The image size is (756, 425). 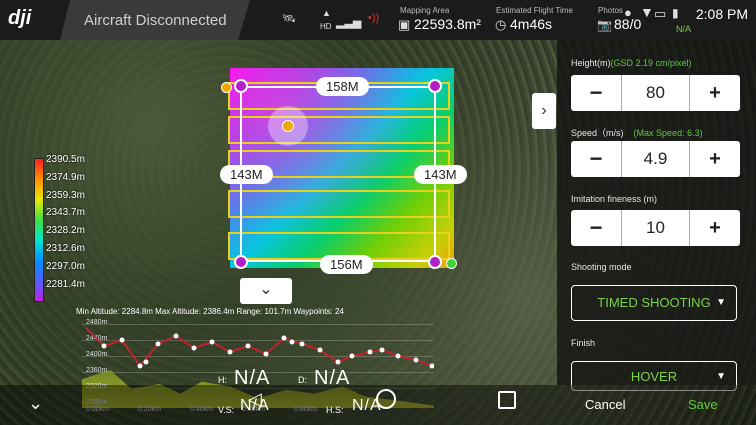 What do you see at coordinates (651, 63) in the screenshot?
I see `height-gsd: (GSD 2.19 cm/pixel)` at bounding box center [651, 63].